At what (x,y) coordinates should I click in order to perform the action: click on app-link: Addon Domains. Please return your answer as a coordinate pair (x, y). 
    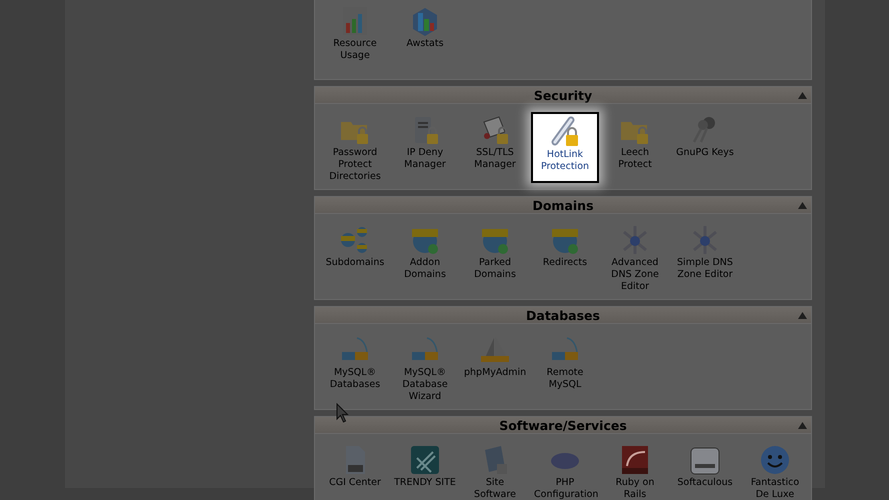
    Looking at the image, I should click on (425, 258).